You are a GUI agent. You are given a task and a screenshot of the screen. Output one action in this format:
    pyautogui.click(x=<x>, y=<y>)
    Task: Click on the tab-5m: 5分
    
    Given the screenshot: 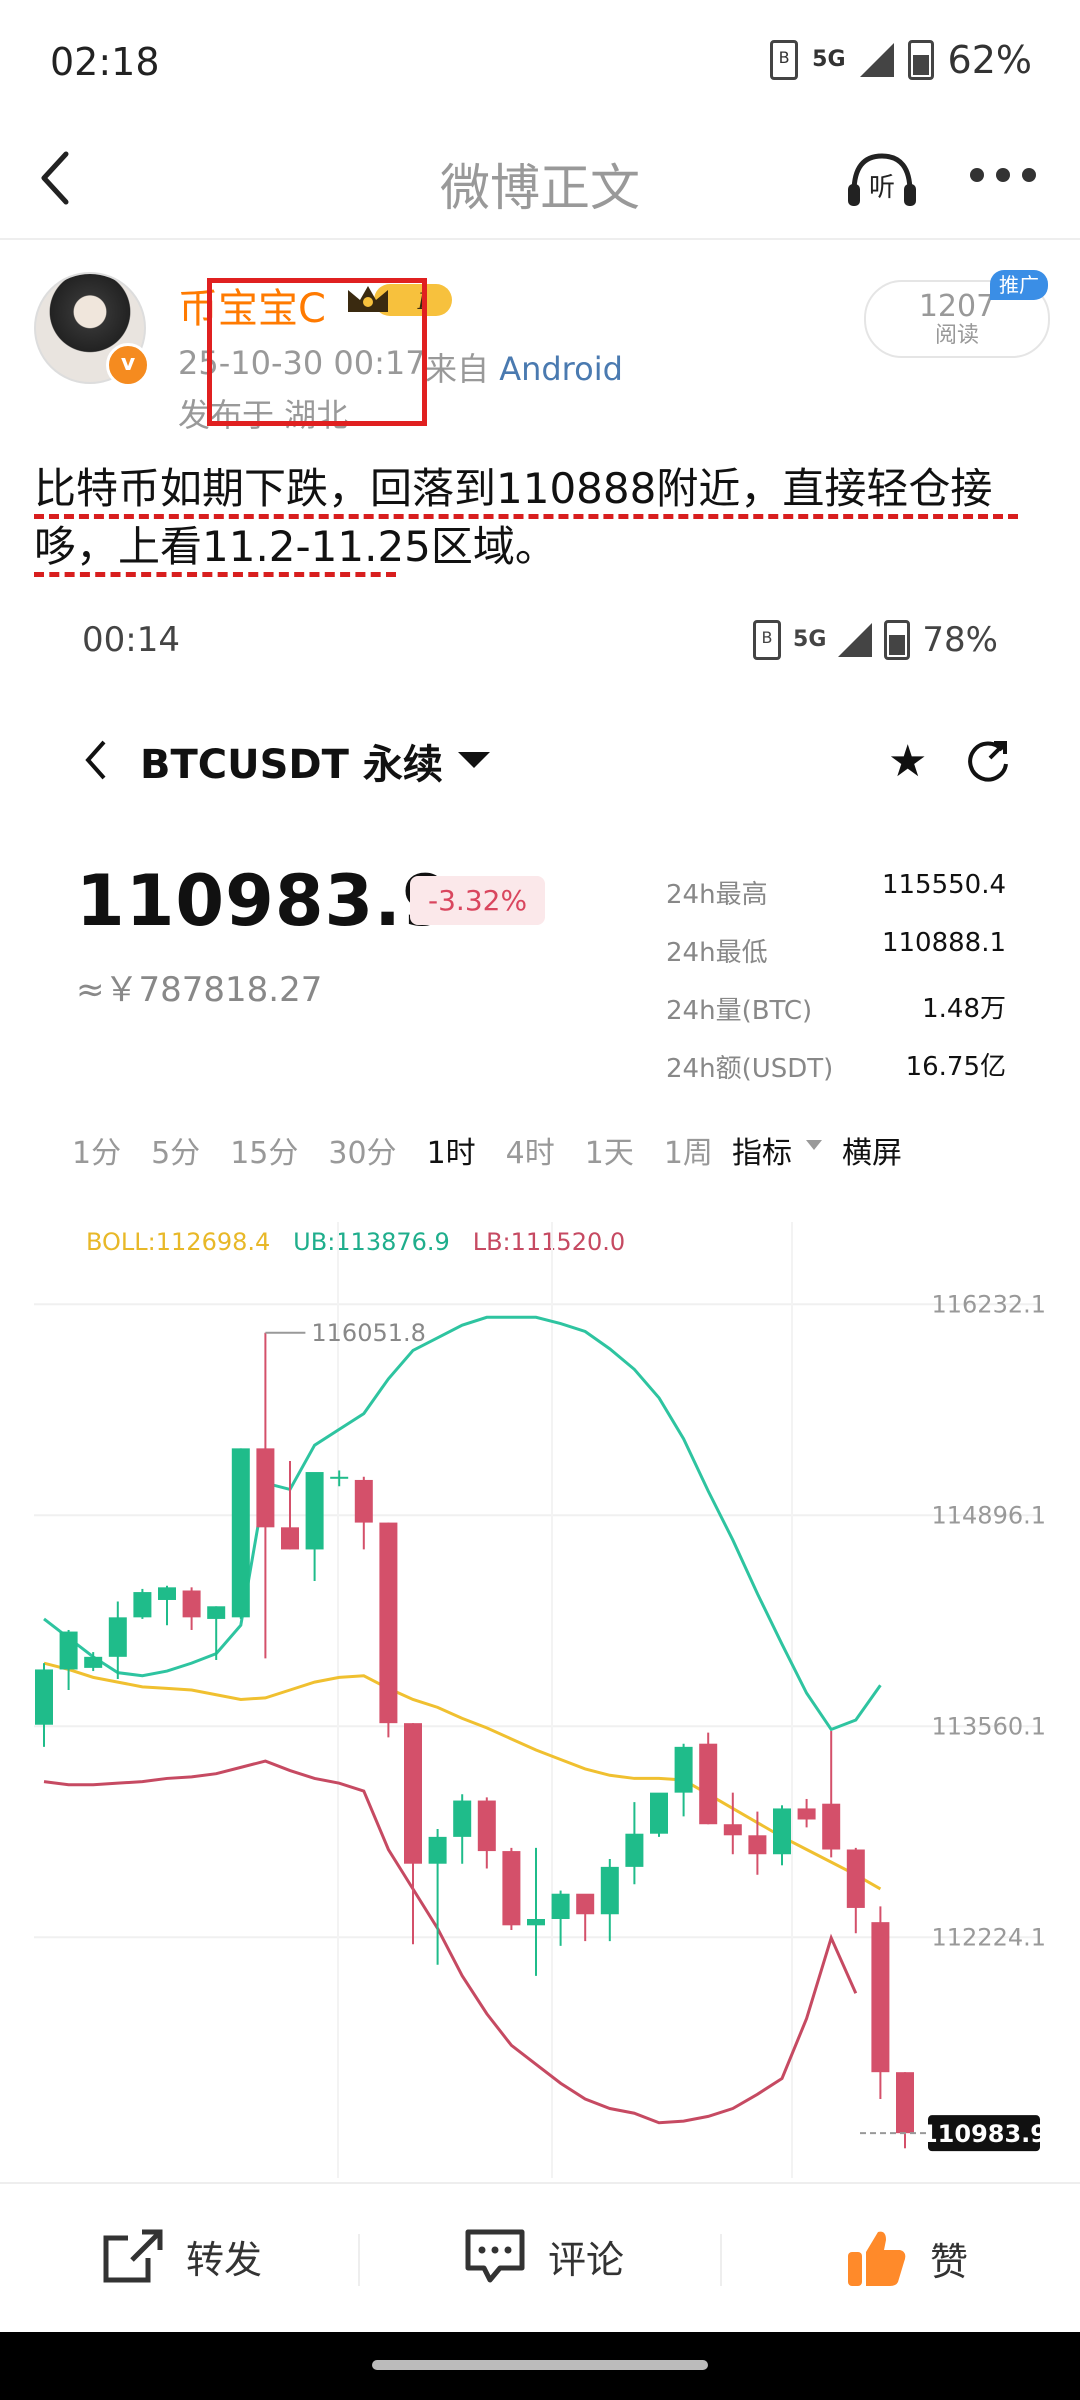 What is the action you would take?
    pyautogui.click(x=175, y=1150)
    